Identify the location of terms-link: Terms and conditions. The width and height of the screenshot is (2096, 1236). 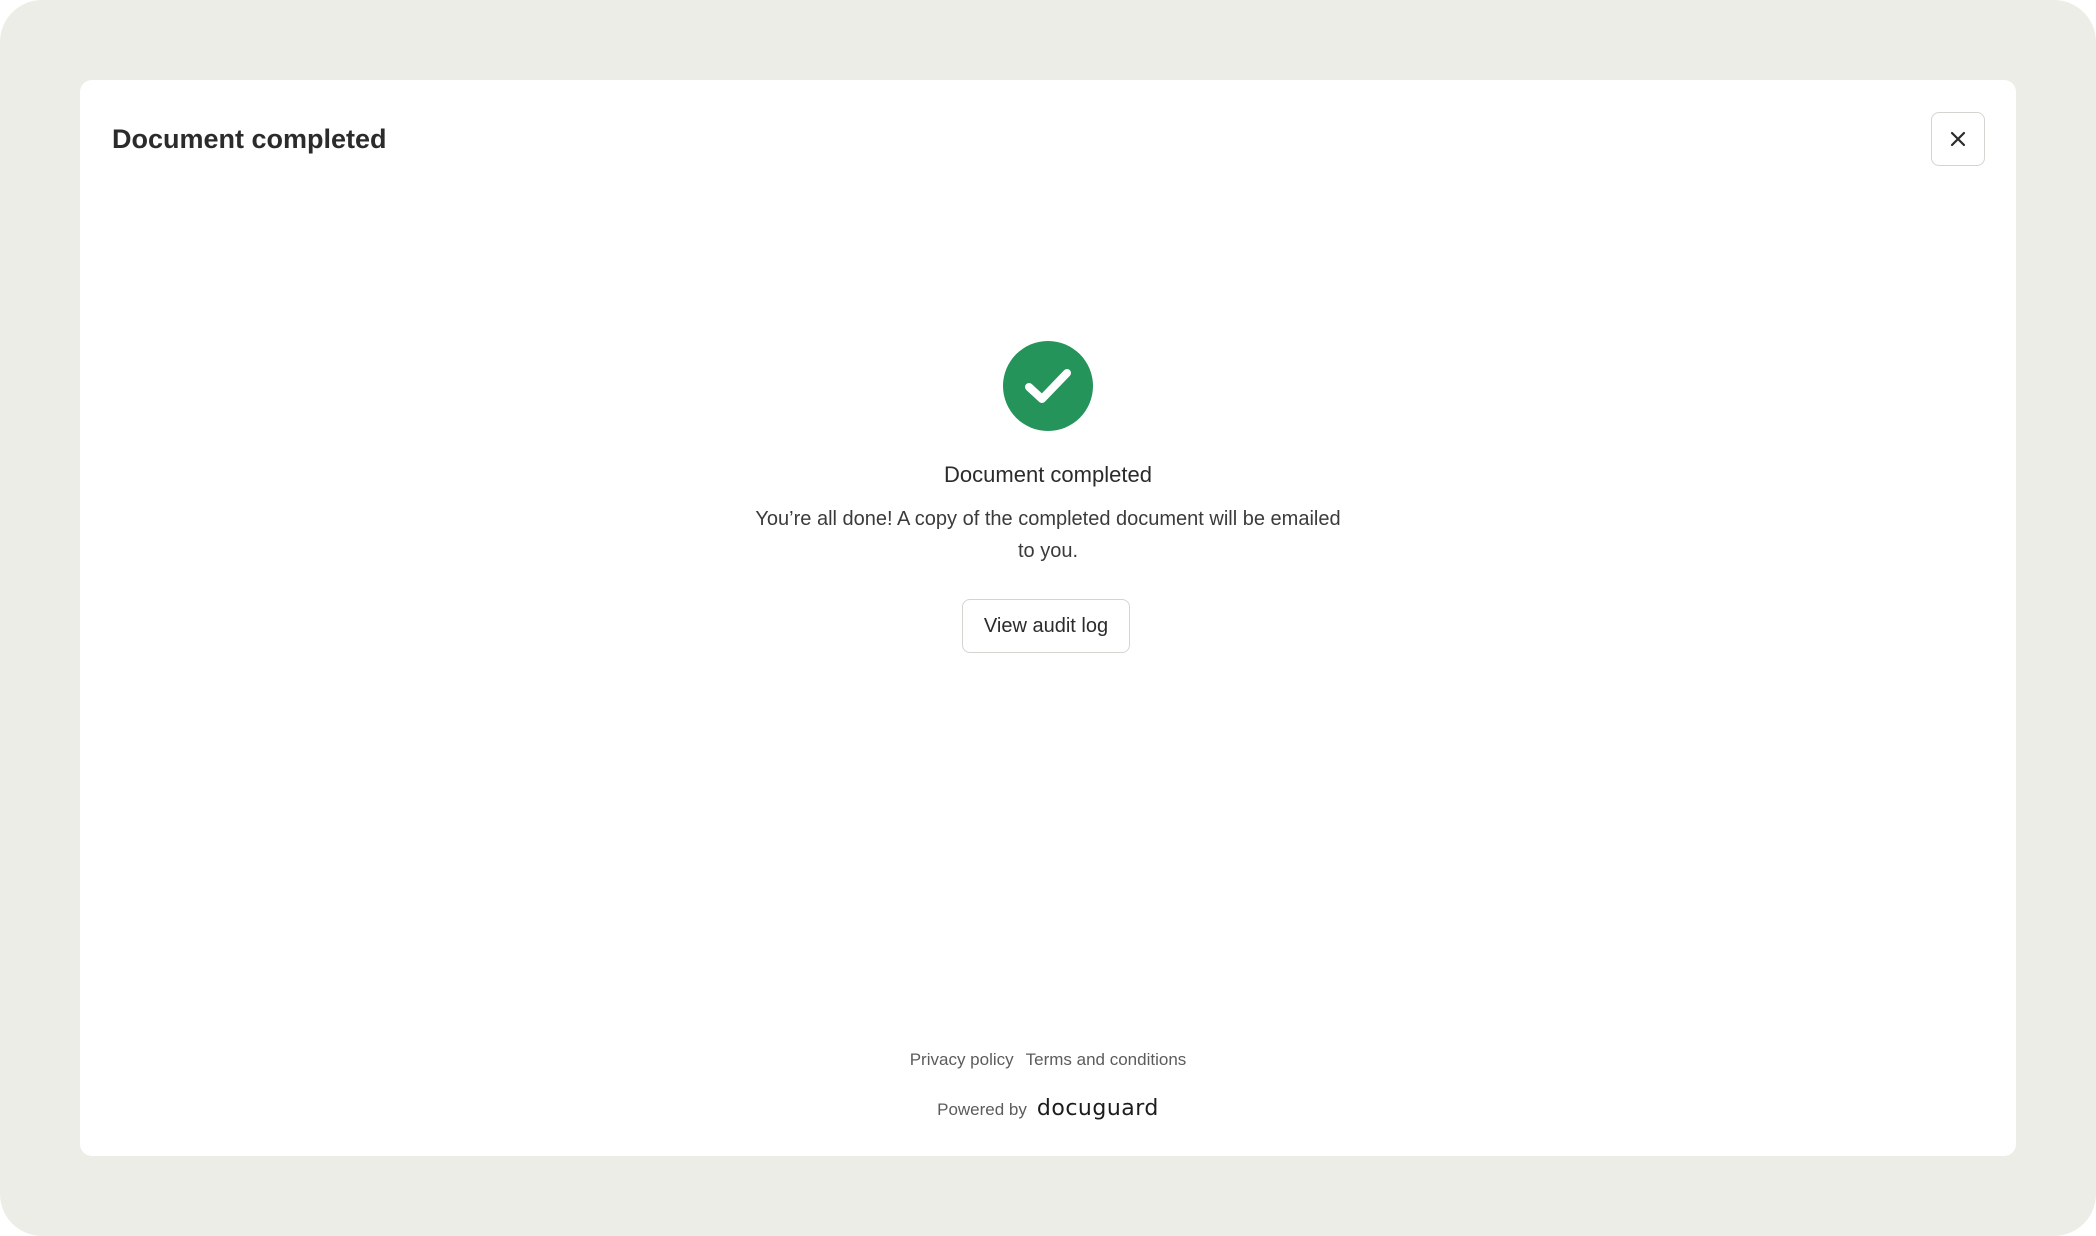
(1106, 1060).